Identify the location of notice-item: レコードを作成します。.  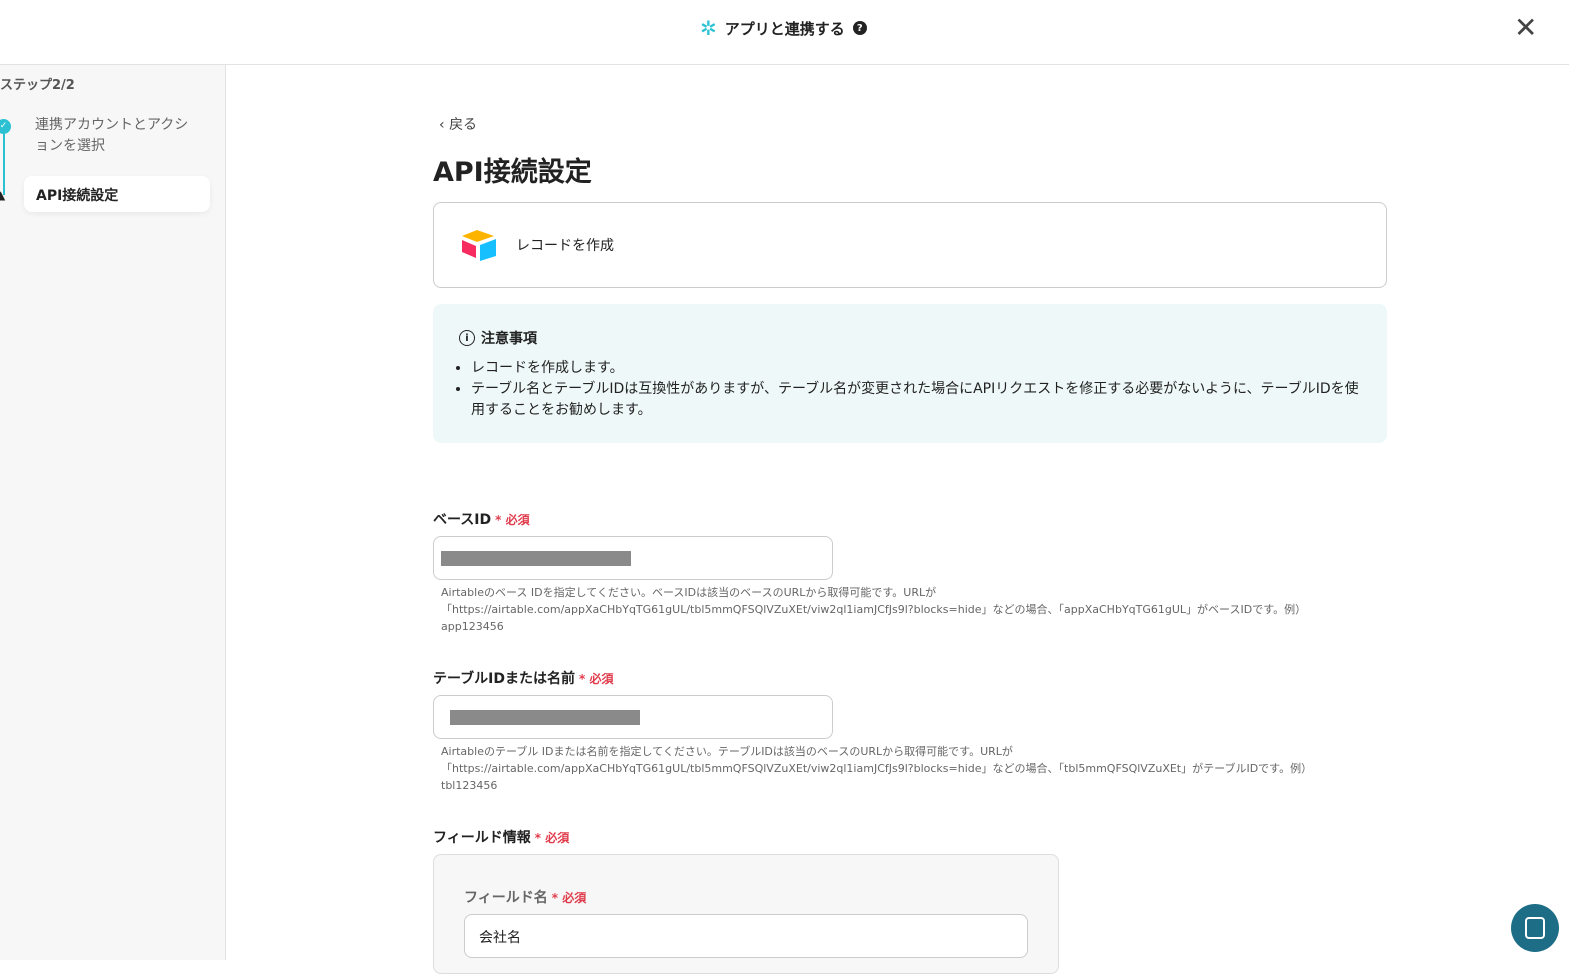
(916, 368).